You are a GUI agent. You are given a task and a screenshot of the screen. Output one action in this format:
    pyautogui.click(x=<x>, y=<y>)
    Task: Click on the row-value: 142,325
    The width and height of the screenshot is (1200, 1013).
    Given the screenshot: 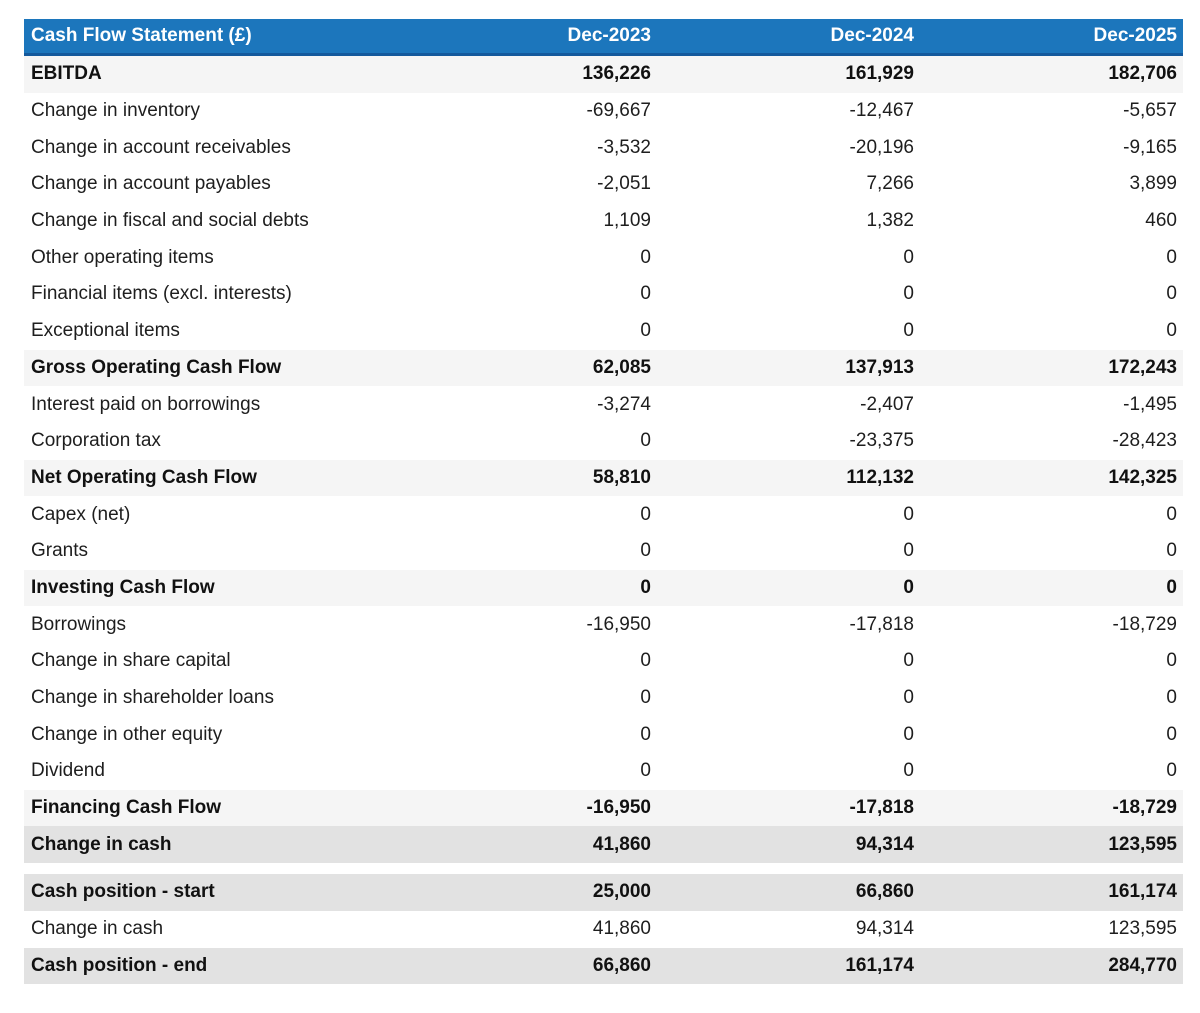 What is the action you would take?
    pyautogui.click(x=1142, y=477)
    